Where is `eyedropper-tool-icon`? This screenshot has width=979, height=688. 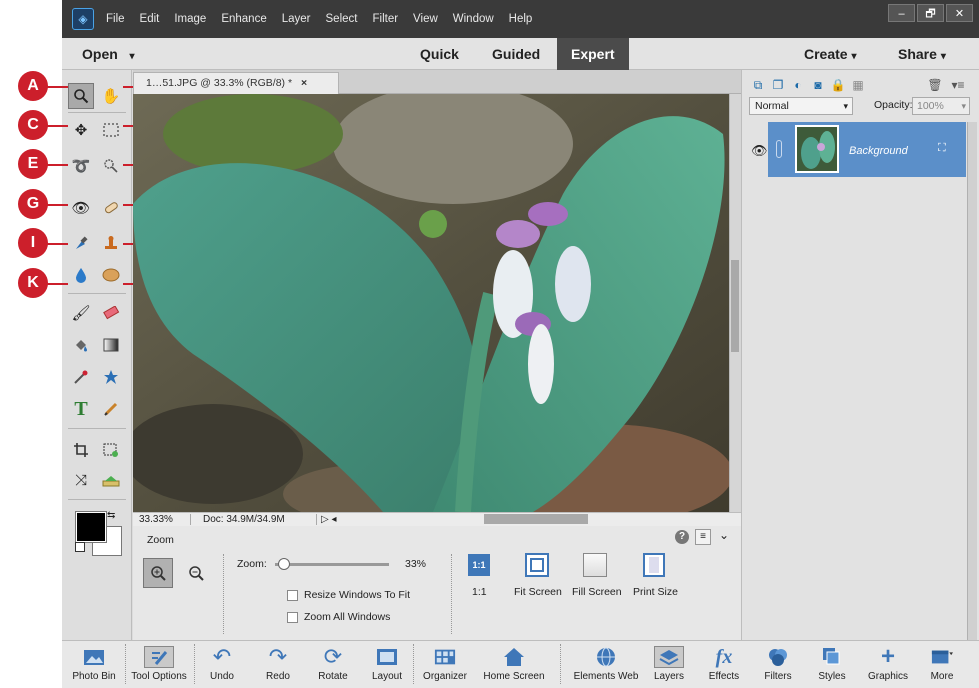 eyedropper-tool-icon is located at coordinates (81, 377).